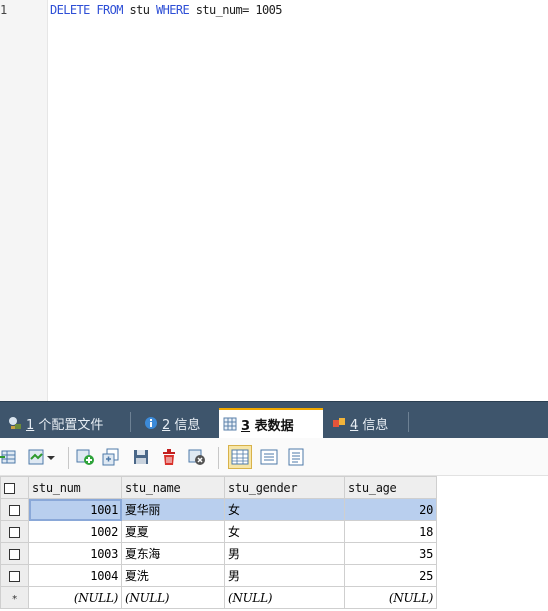 The width and height of the screenshot is (548, 611). I want to click on line-number-gutter: 1, so click(24, 200).